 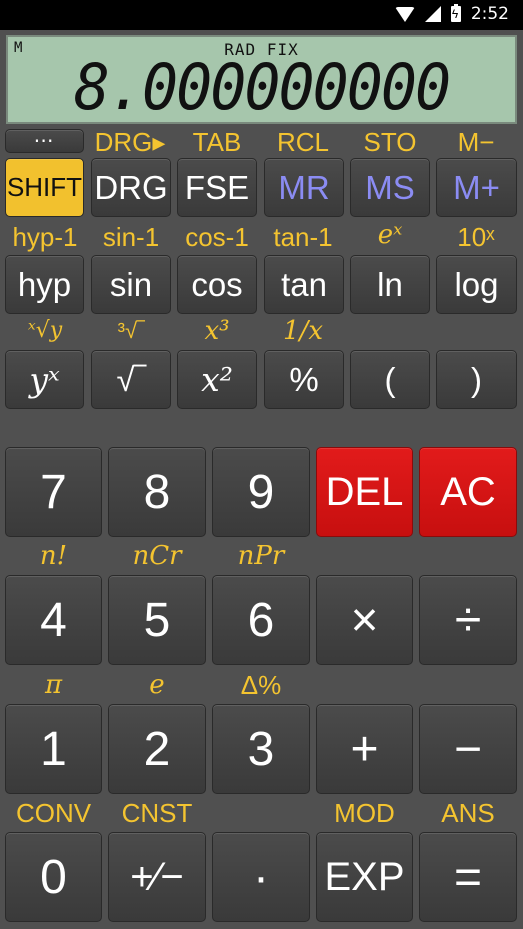 What do you see at coordinates (53, 685) in the screenshot?
I see `shift-label-pi: π` at bounding box center [53, 685].